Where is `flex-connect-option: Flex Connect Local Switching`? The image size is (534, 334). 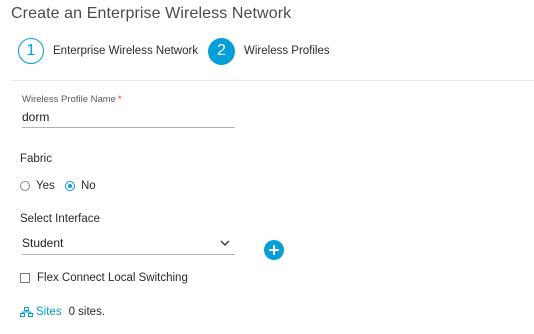 flex-connect-option: Flex Connect Local Switching is located at coordinates (104, 278).